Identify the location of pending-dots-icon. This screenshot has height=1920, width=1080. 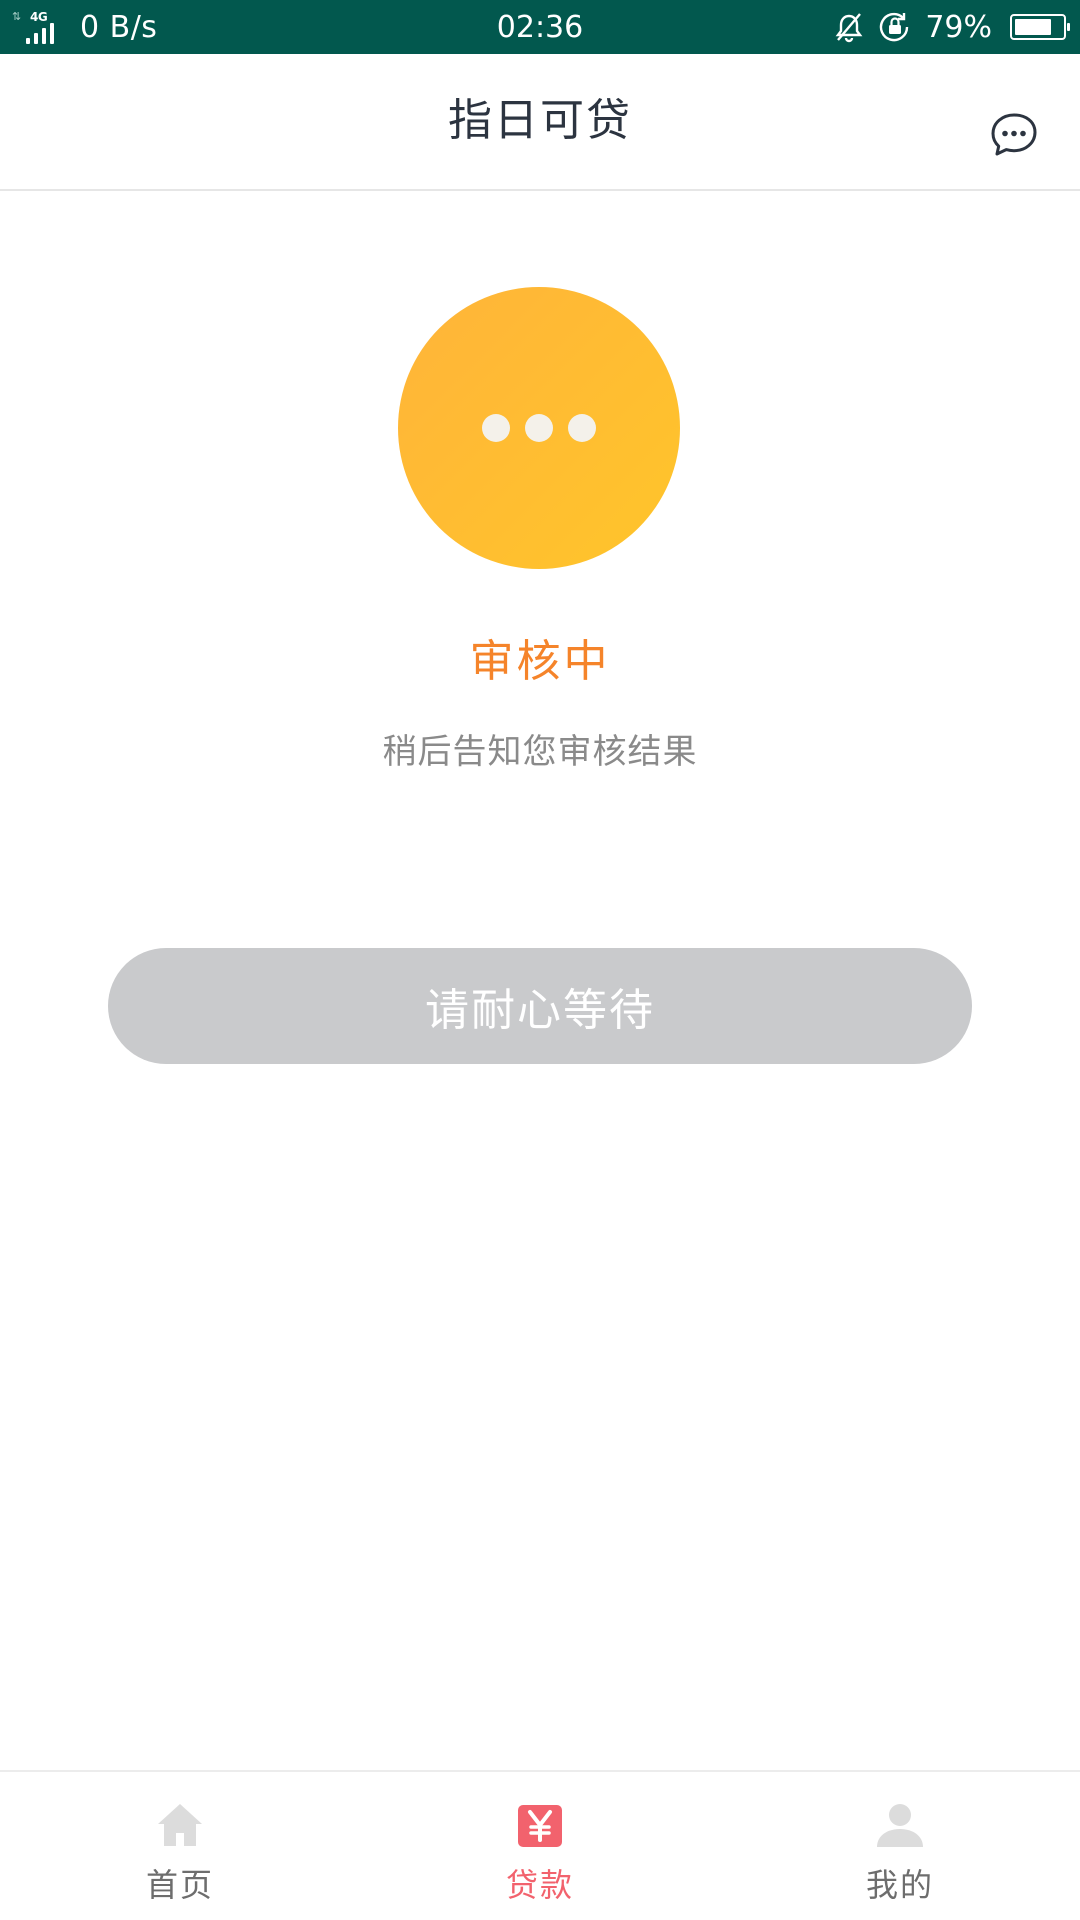
(539, 428).